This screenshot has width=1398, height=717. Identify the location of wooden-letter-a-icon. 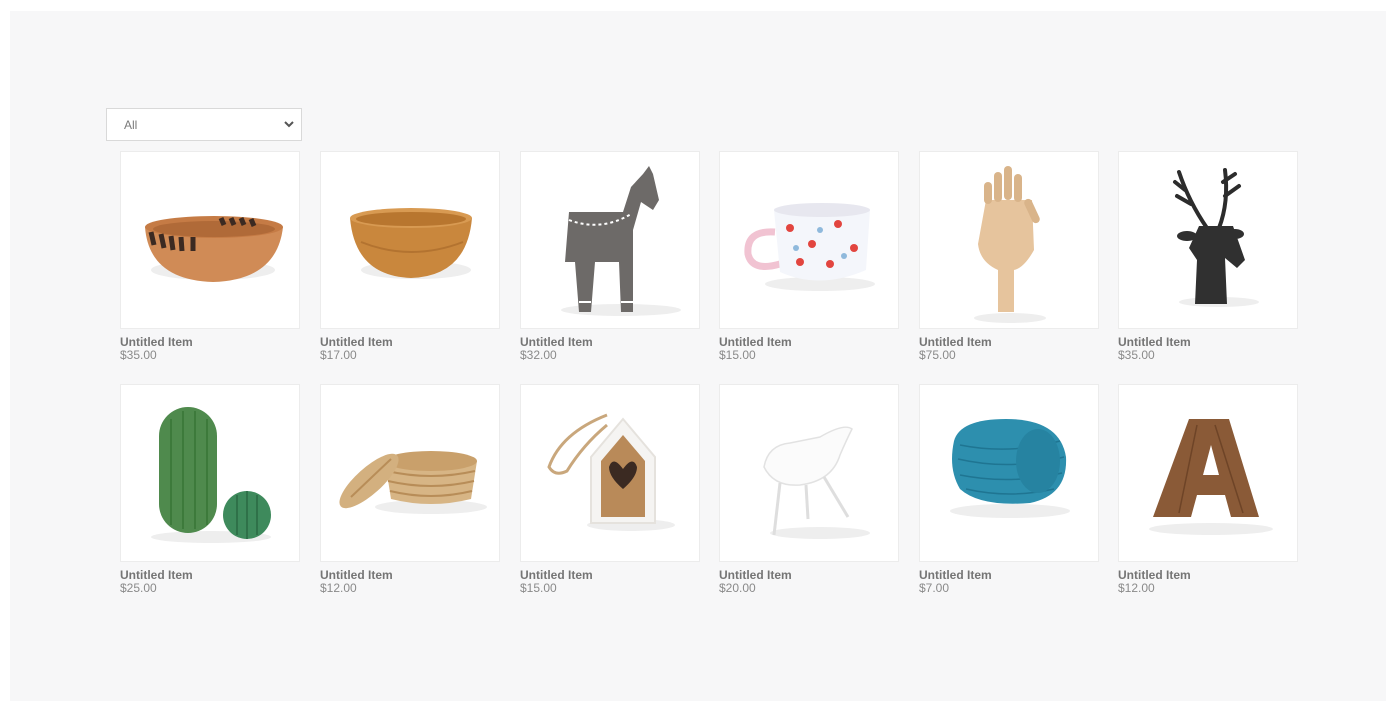
(1211, 477).